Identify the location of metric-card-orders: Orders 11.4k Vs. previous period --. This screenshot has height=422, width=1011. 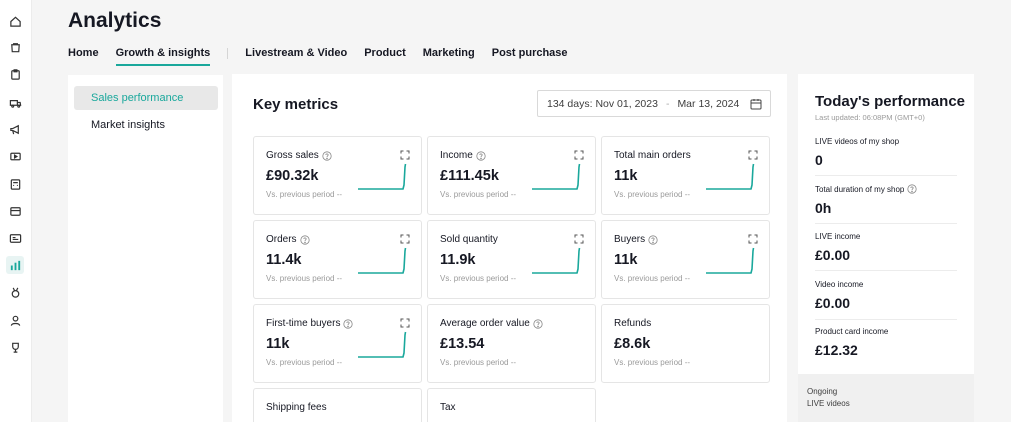
(337, 259).